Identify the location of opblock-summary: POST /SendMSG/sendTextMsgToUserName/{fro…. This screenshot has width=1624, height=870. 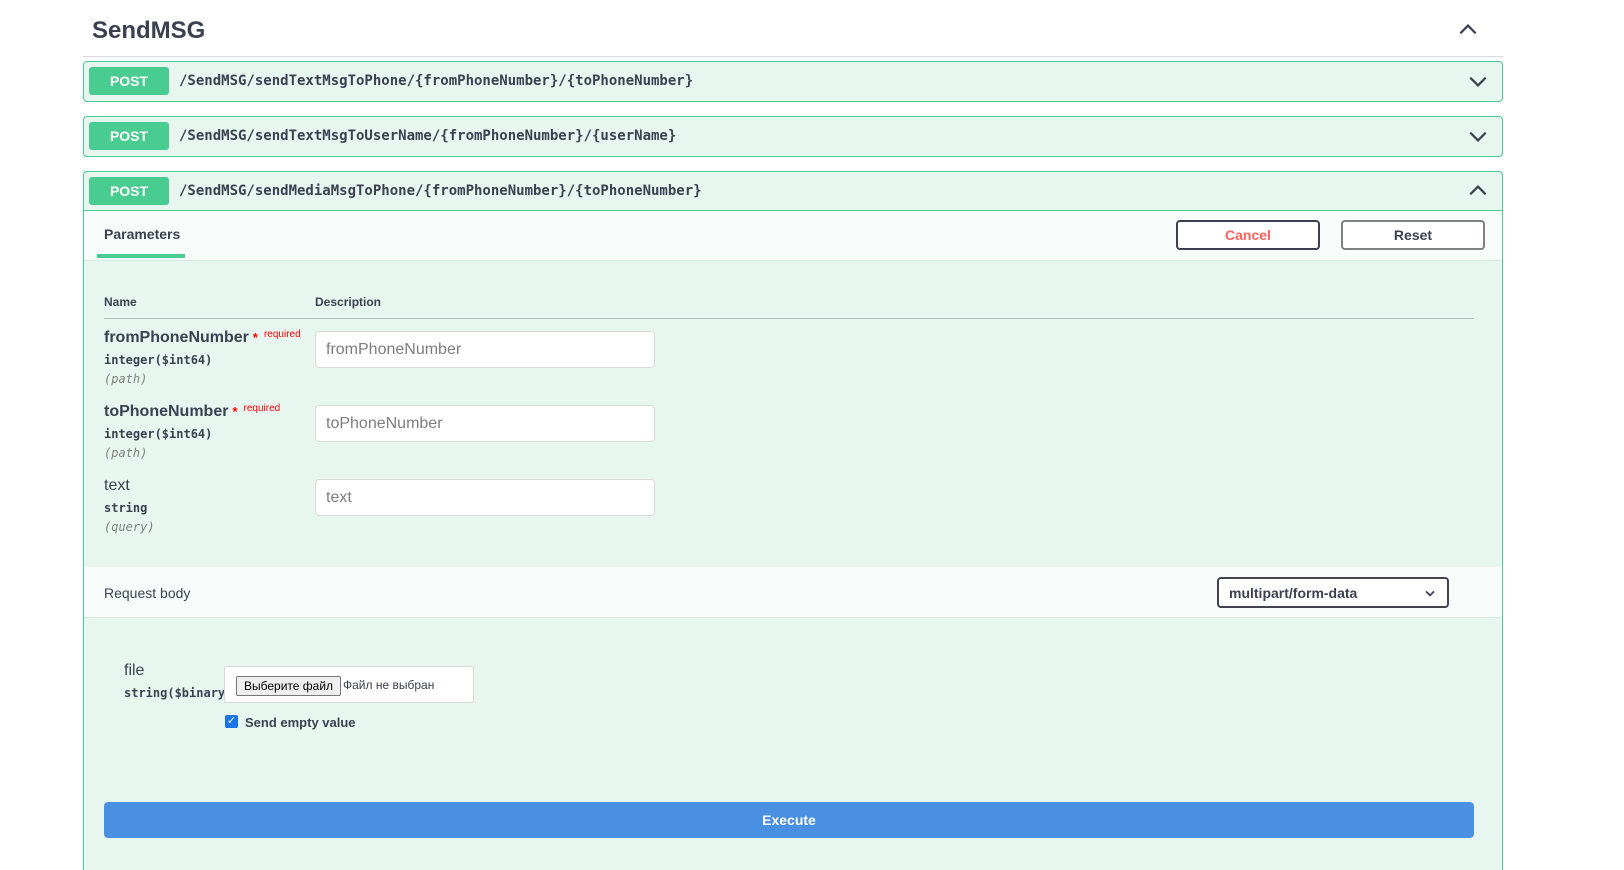
(793, 136).